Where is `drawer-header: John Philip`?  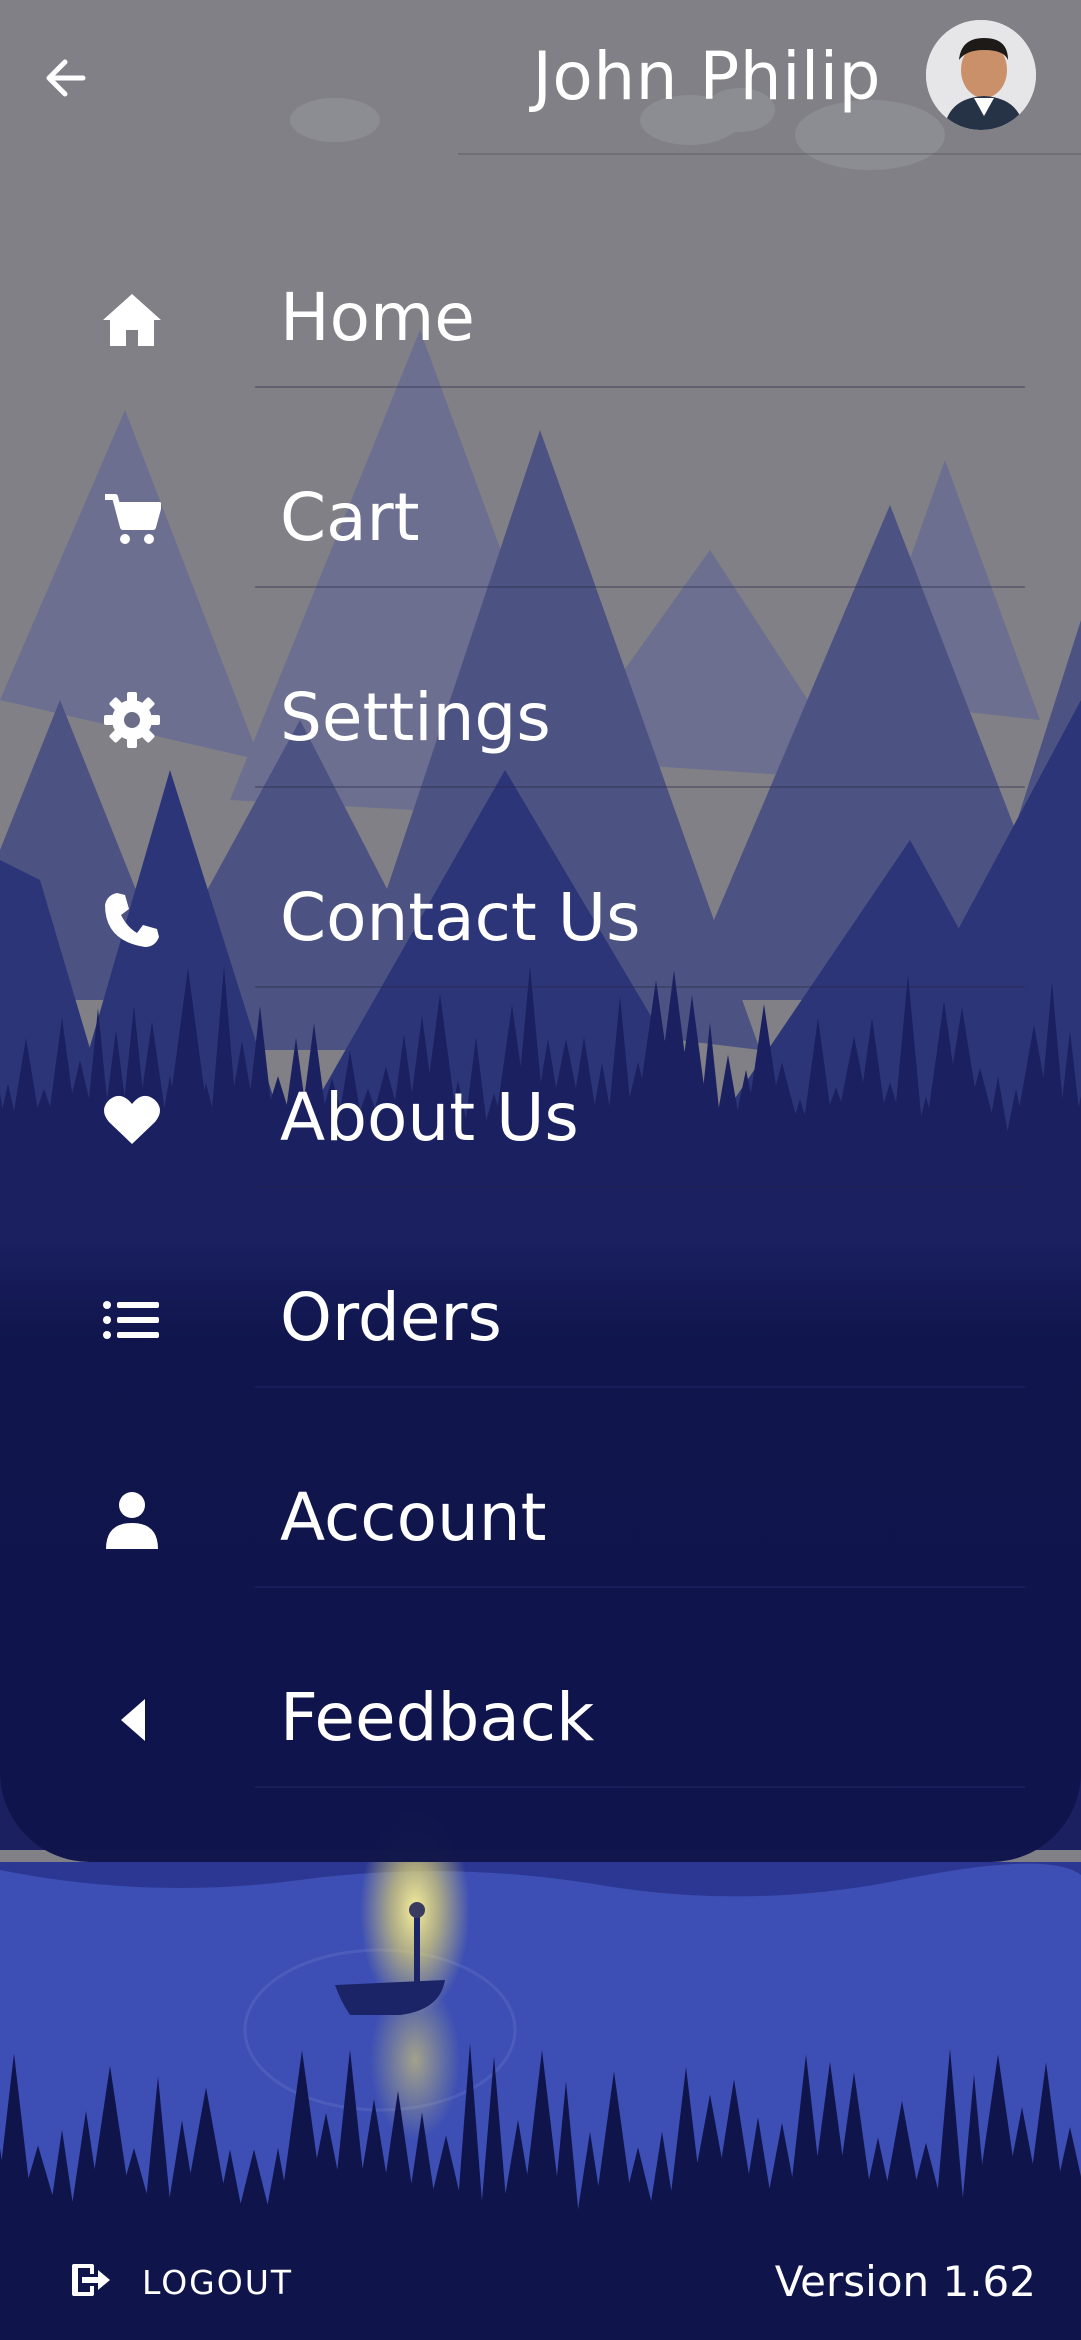 drawer-header: John Philip is located at coordinates (540, 77).